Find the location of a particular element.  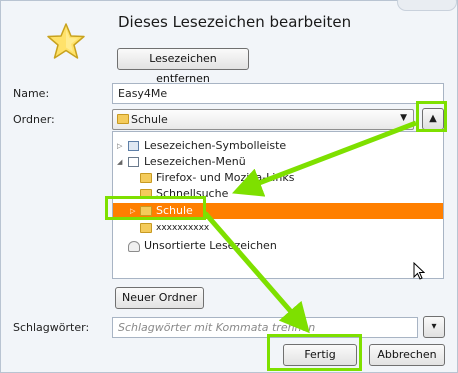

arrow-to-done is located at coordinates (256, 272).